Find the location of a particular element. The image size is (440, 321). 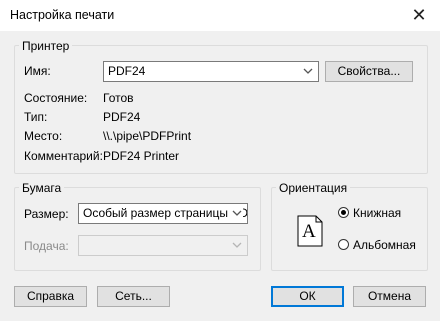

comment-label: Комментарий: is located at coordinates (63, 156).